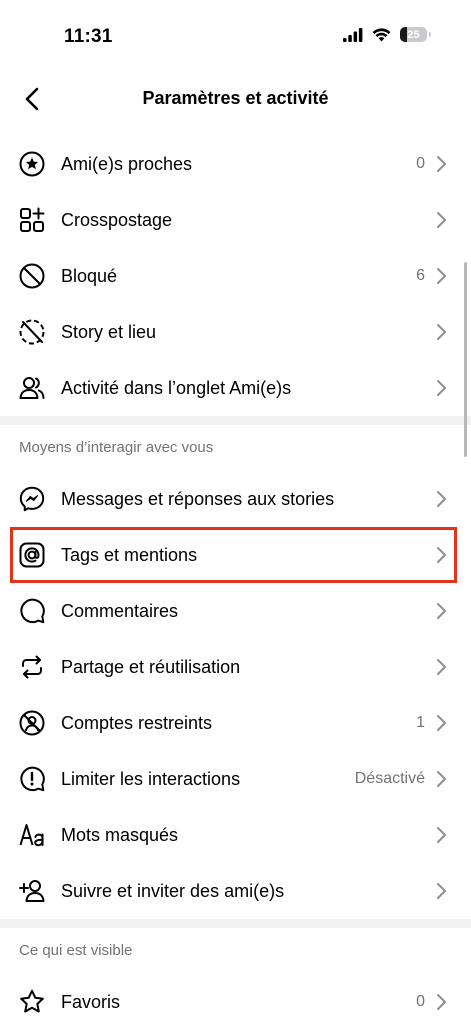 This screenshot has height=1030, width=471. I want to click on row-restricted-accounts: Comptes restreints 1, so click(235, 723).